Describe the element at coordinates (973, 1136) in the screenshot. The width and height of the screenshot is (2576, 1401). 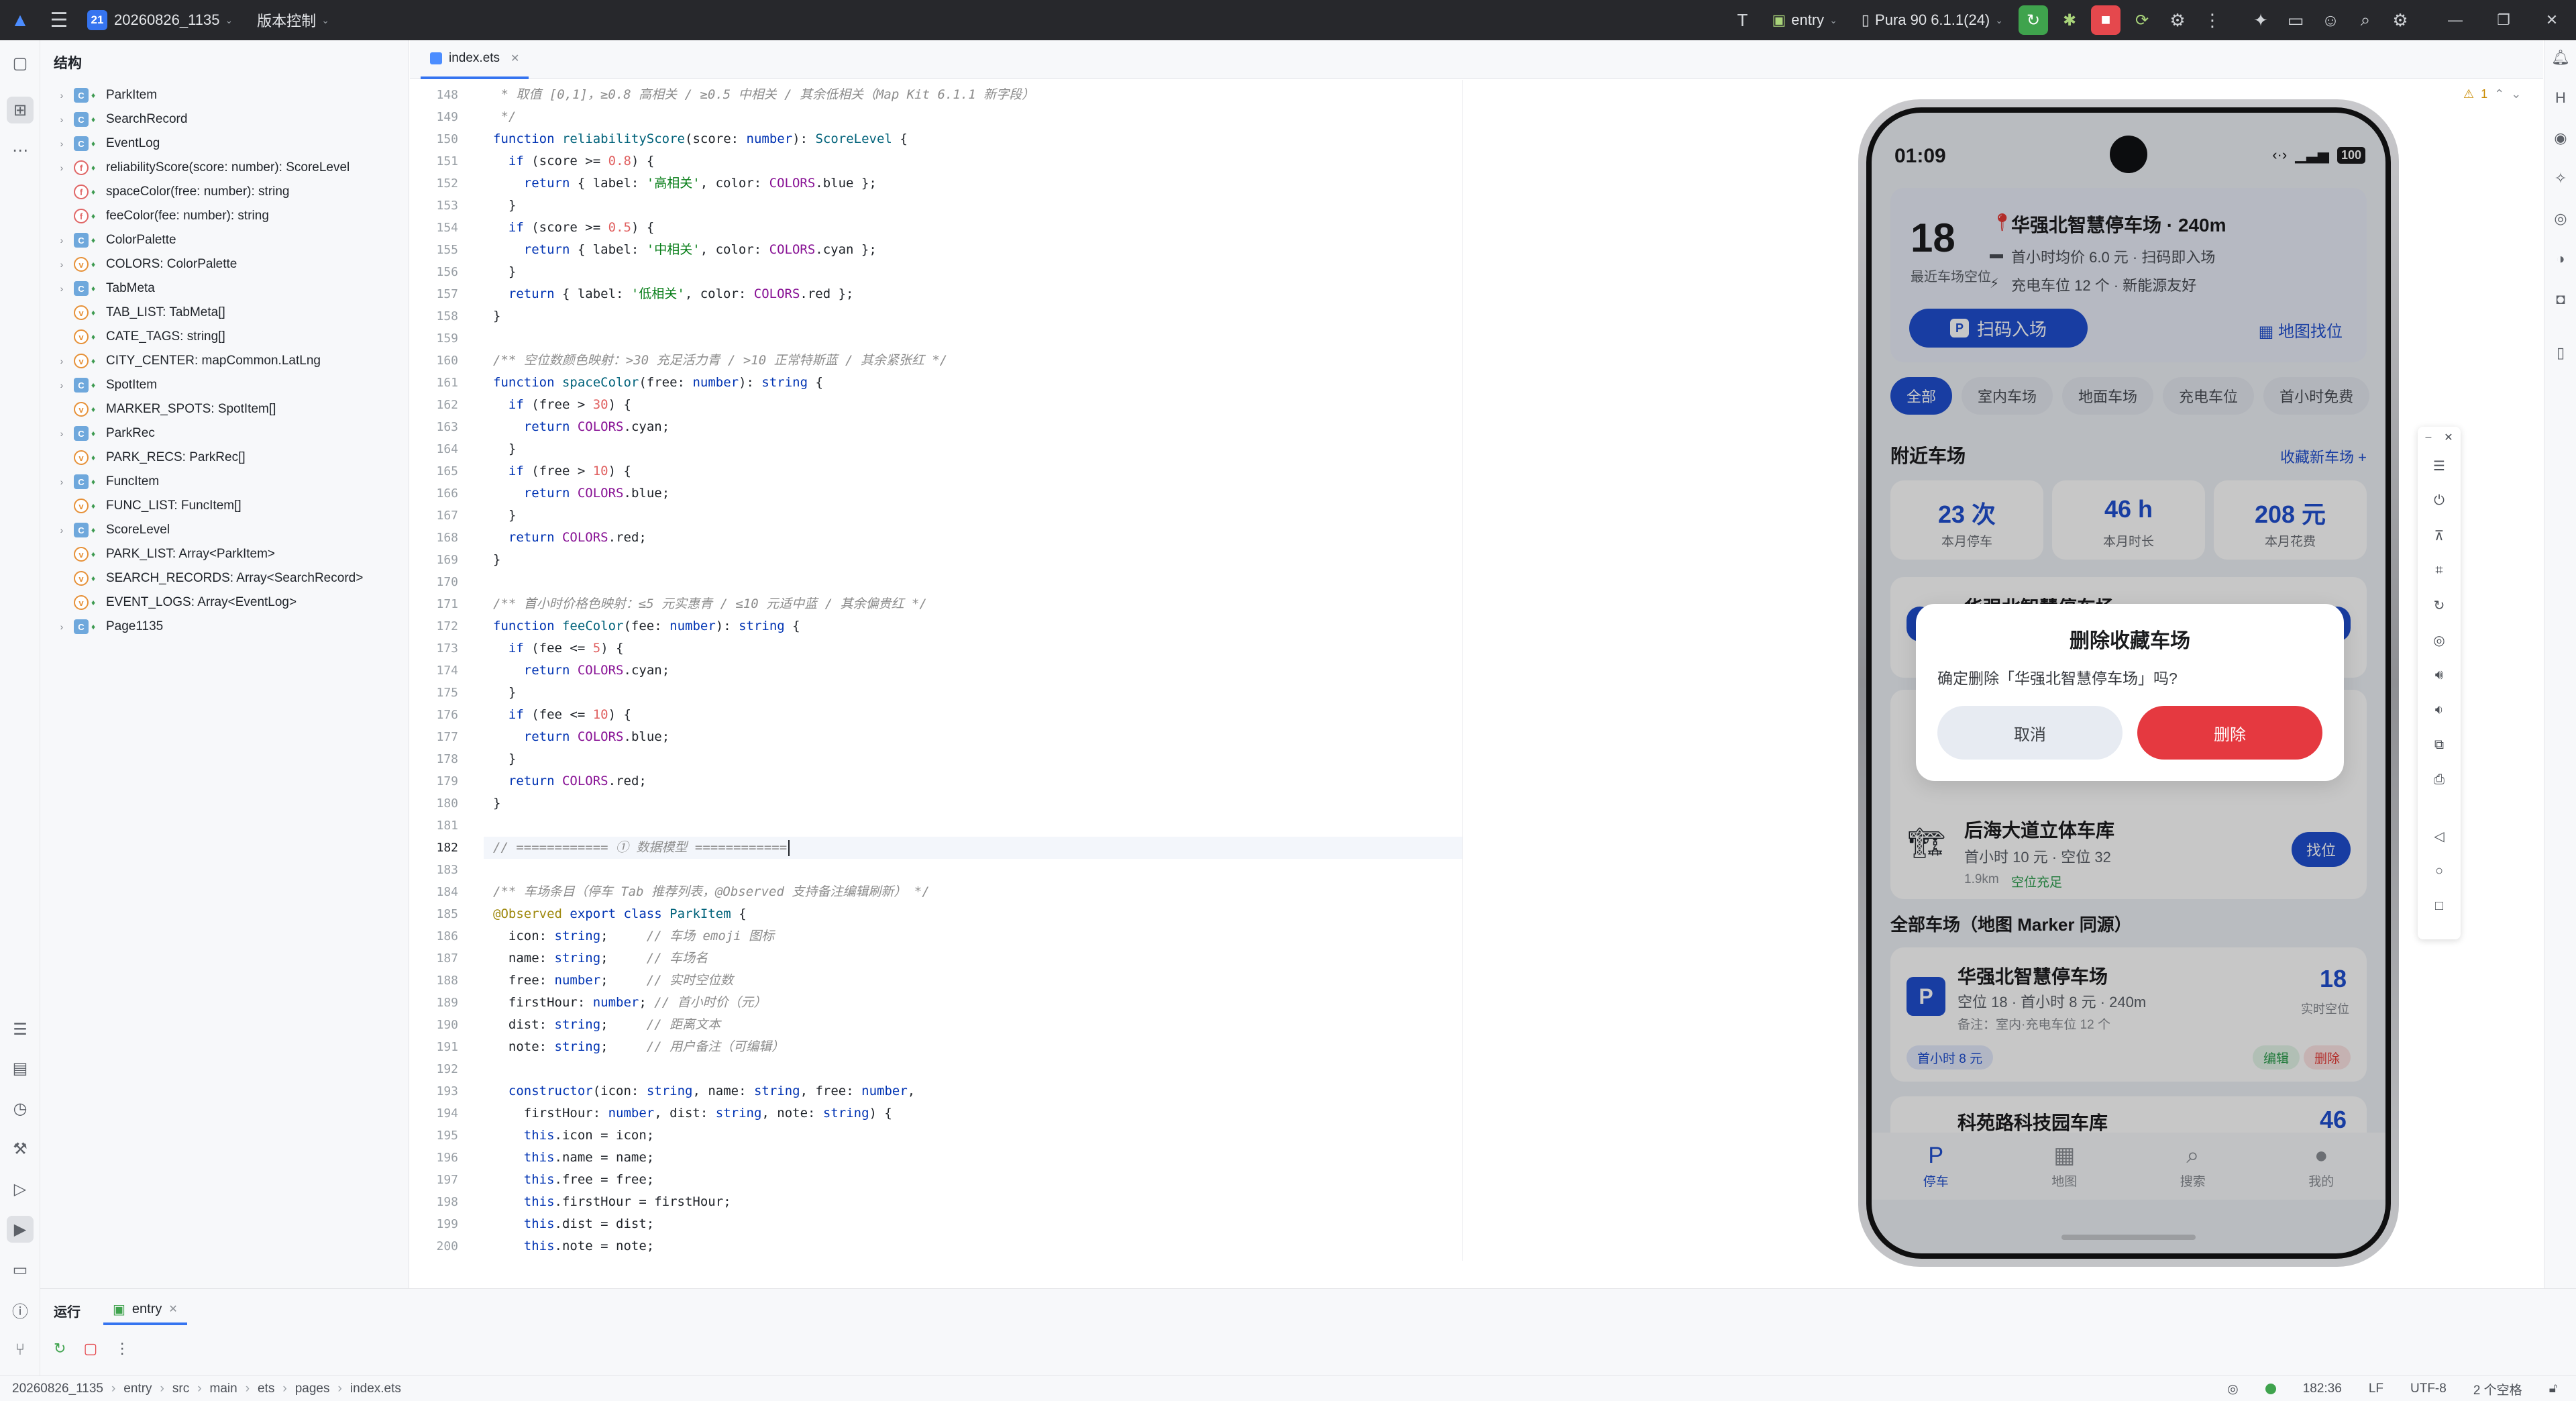
I see `code-line: this.icon = icon;` at that location.